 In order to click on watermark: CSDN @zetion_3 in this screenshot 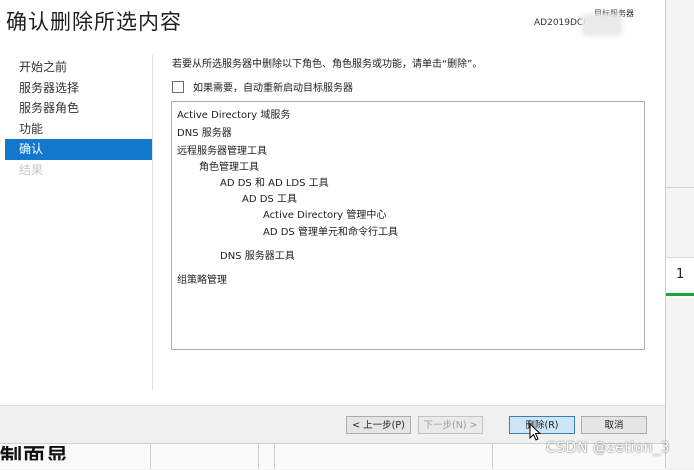, I will do `click(608, 448)`.